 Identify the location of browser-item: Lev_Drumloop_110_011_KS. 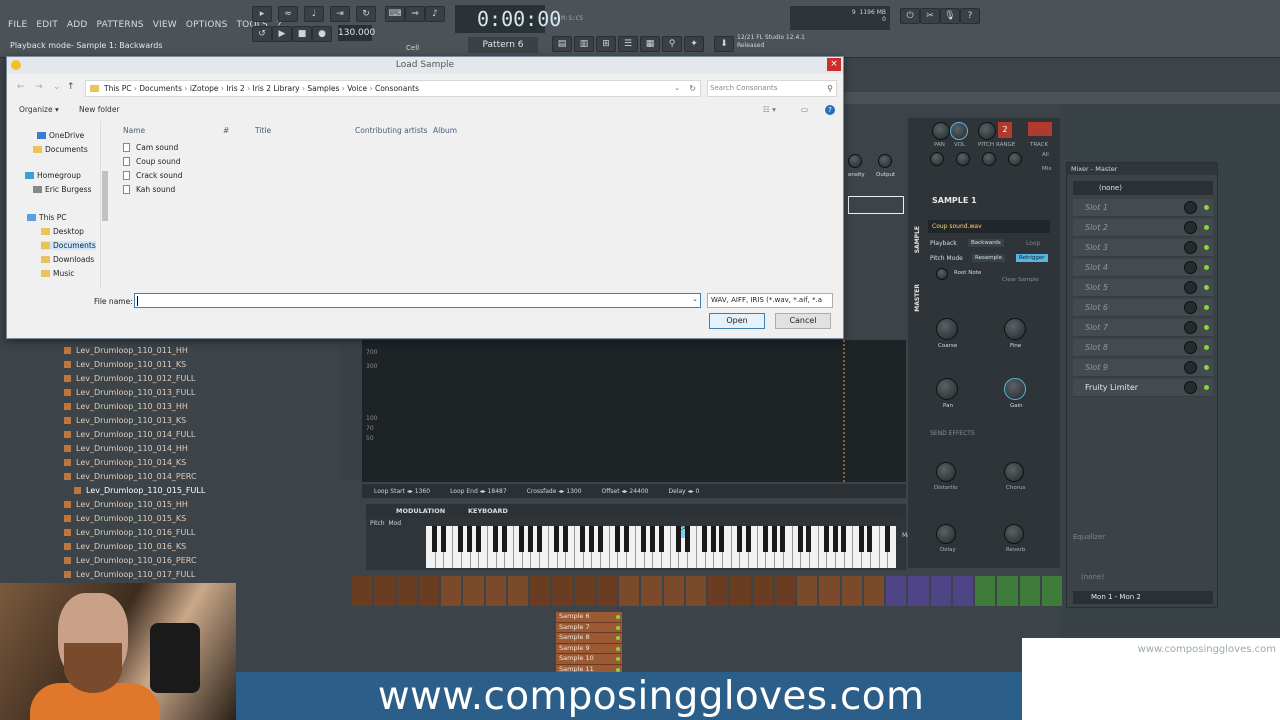
(125, 364).